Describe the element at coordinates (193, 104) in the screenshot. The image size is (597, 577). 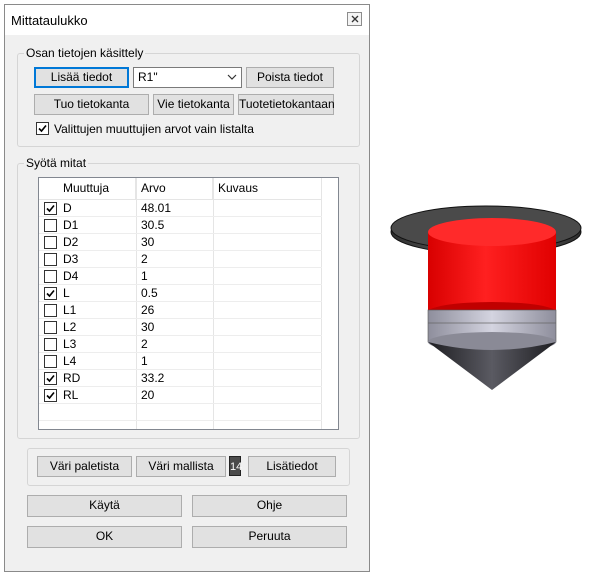
I see `export-database-button: Vie tietokanta` at that location.